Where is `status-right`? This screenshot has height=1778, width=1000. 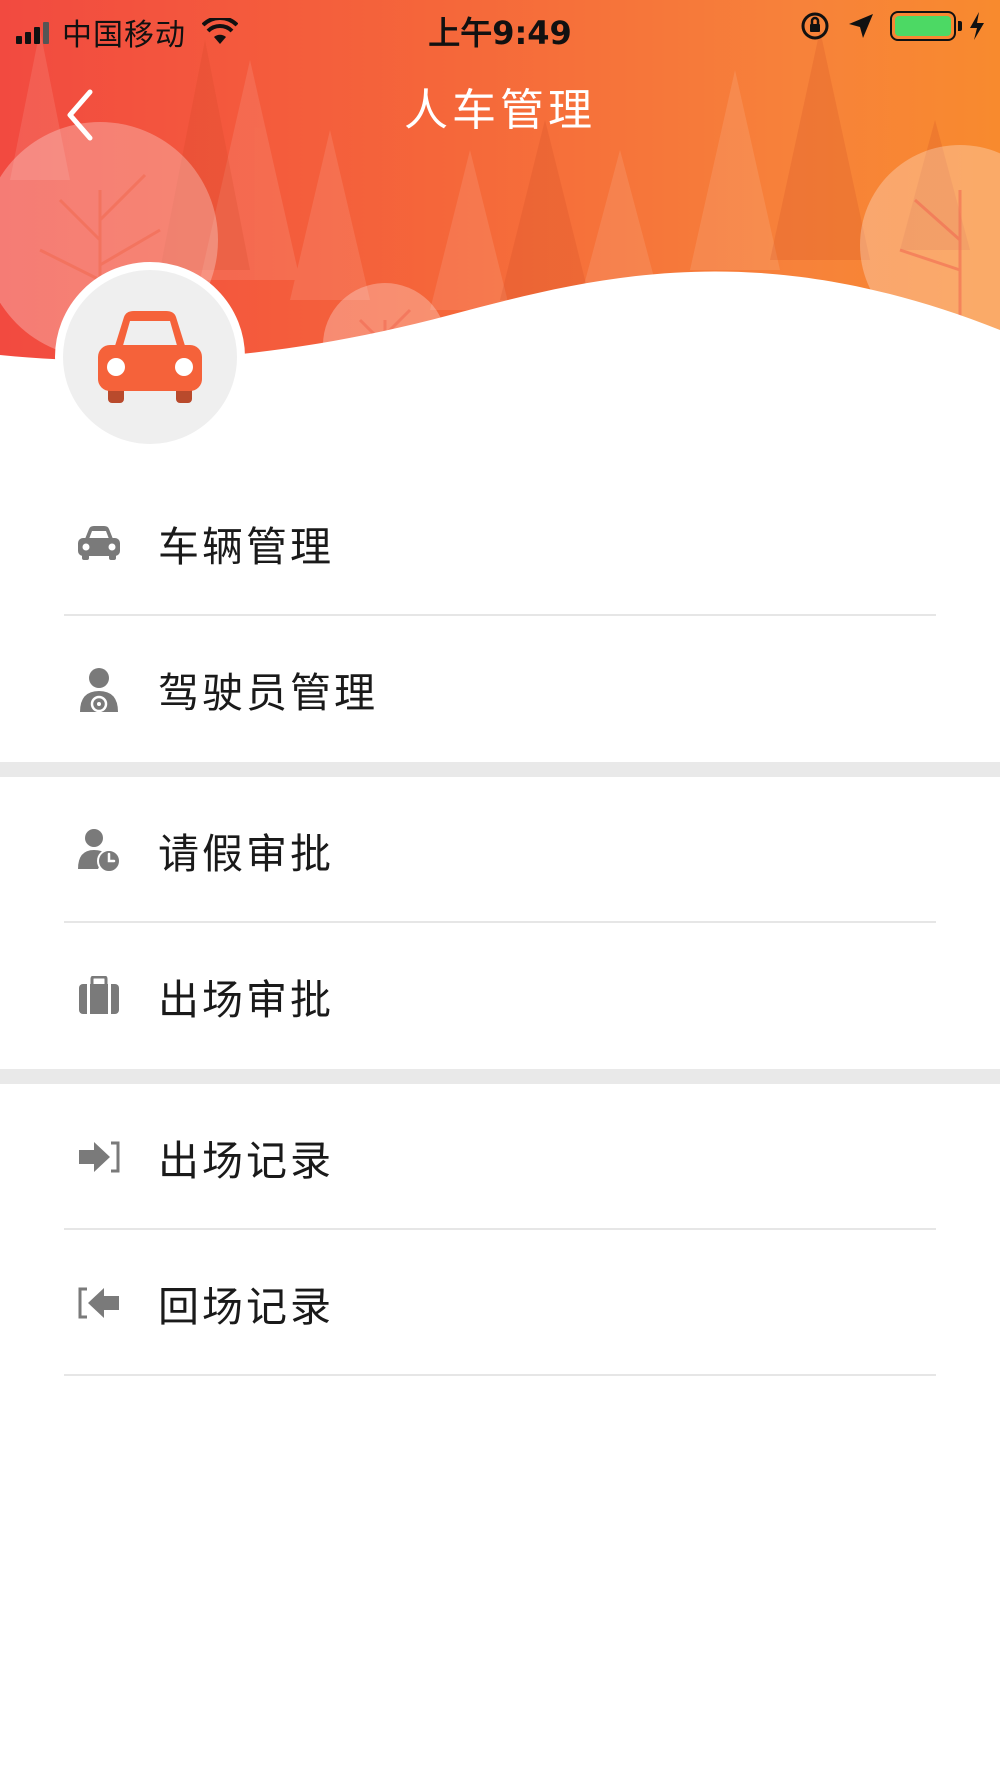 status-right is located at coordinates (893, 26).